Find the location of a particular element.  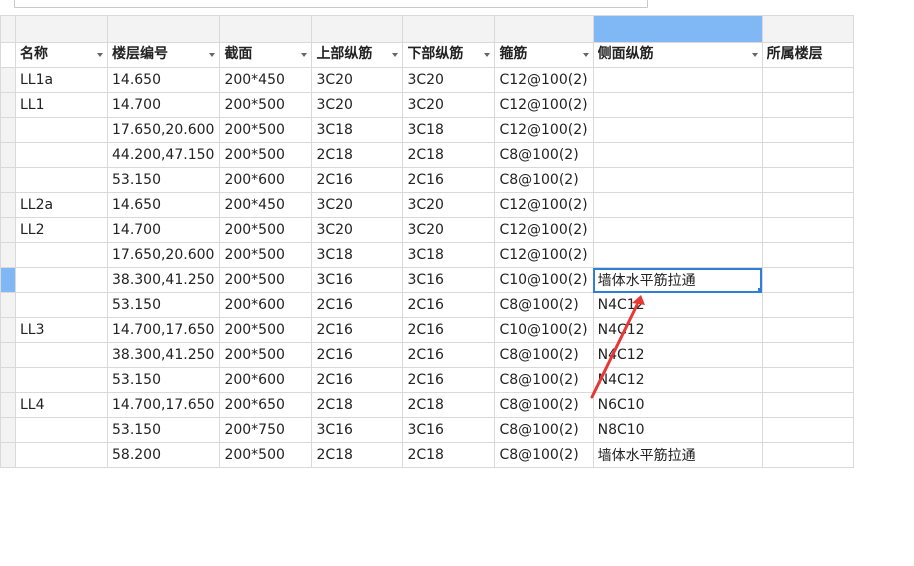

column-header-cell: 侧面纵筋 is located at coordinates (677, 55).